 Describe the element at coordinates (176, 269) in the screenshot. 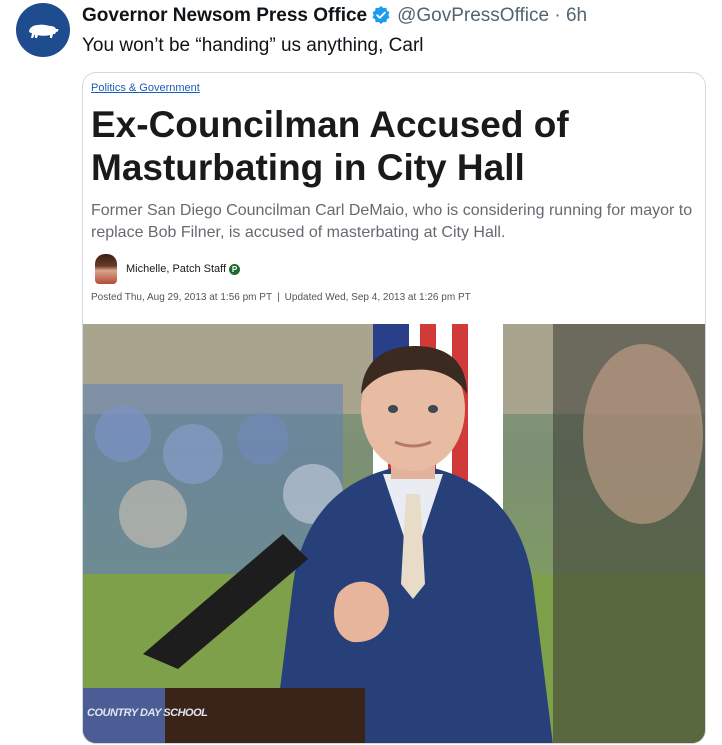

I see `byline-author: Michelle, Patch Staff` at that location.